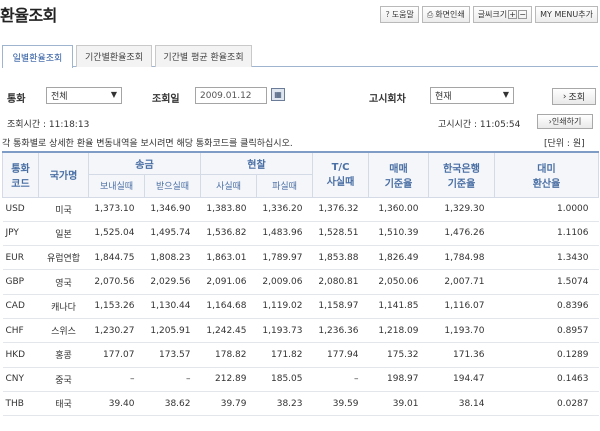  What do you see at coordinates (513, 14) in the screenshot?
I see `font-increase-button: +` at bounding box center [513, 14].